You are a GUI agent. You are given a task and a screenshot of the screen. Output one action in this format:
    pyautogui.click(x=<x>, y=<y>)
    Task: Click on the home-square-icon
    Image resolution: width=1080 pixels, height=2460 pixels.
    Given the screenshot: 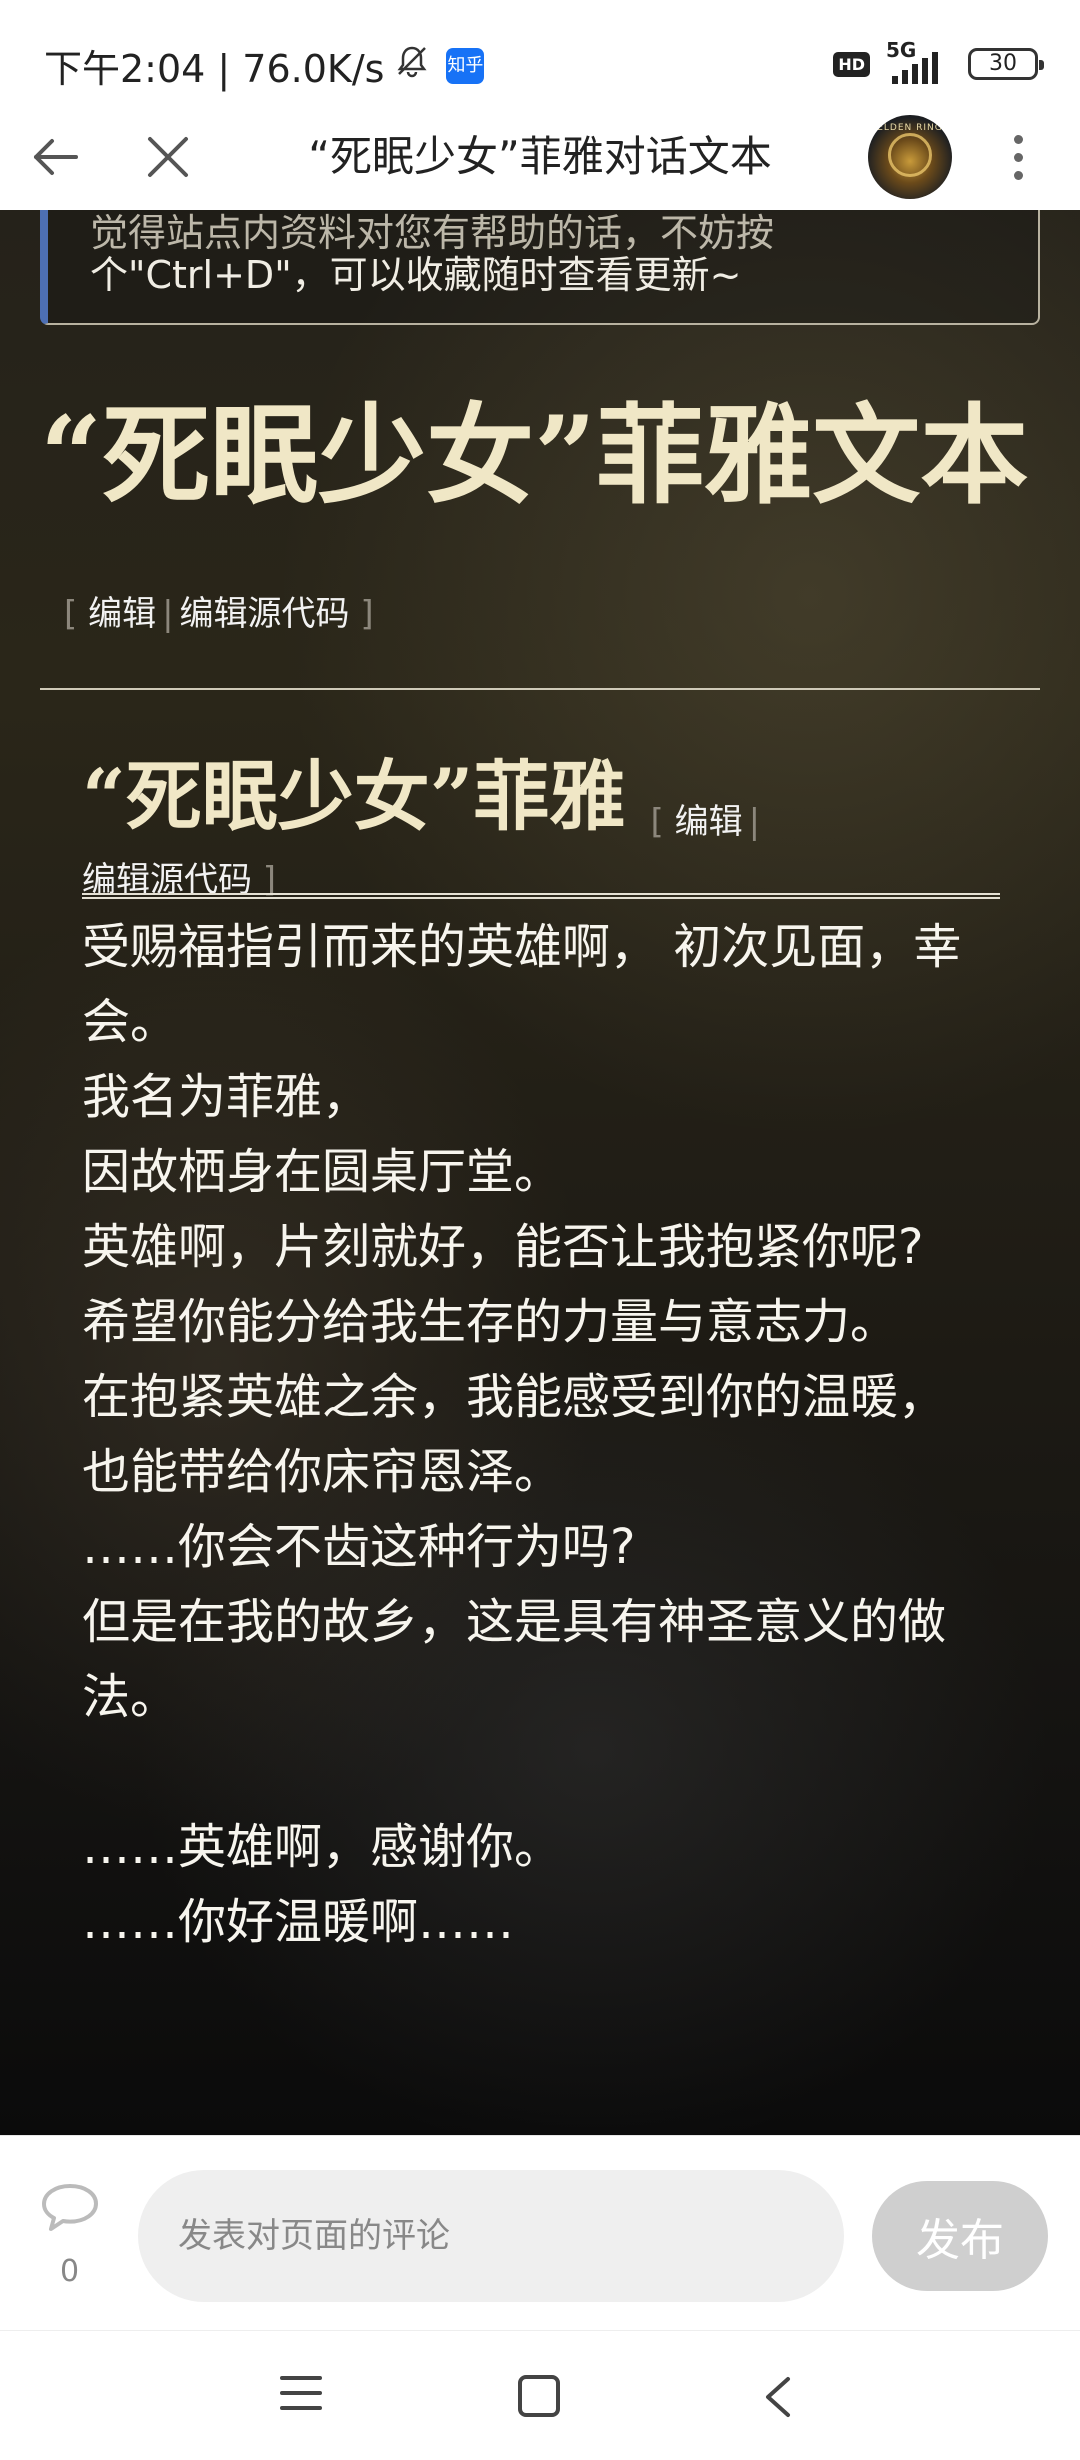 What is the action you would take?
    pyautogui.click(x=539, y=2396)
    